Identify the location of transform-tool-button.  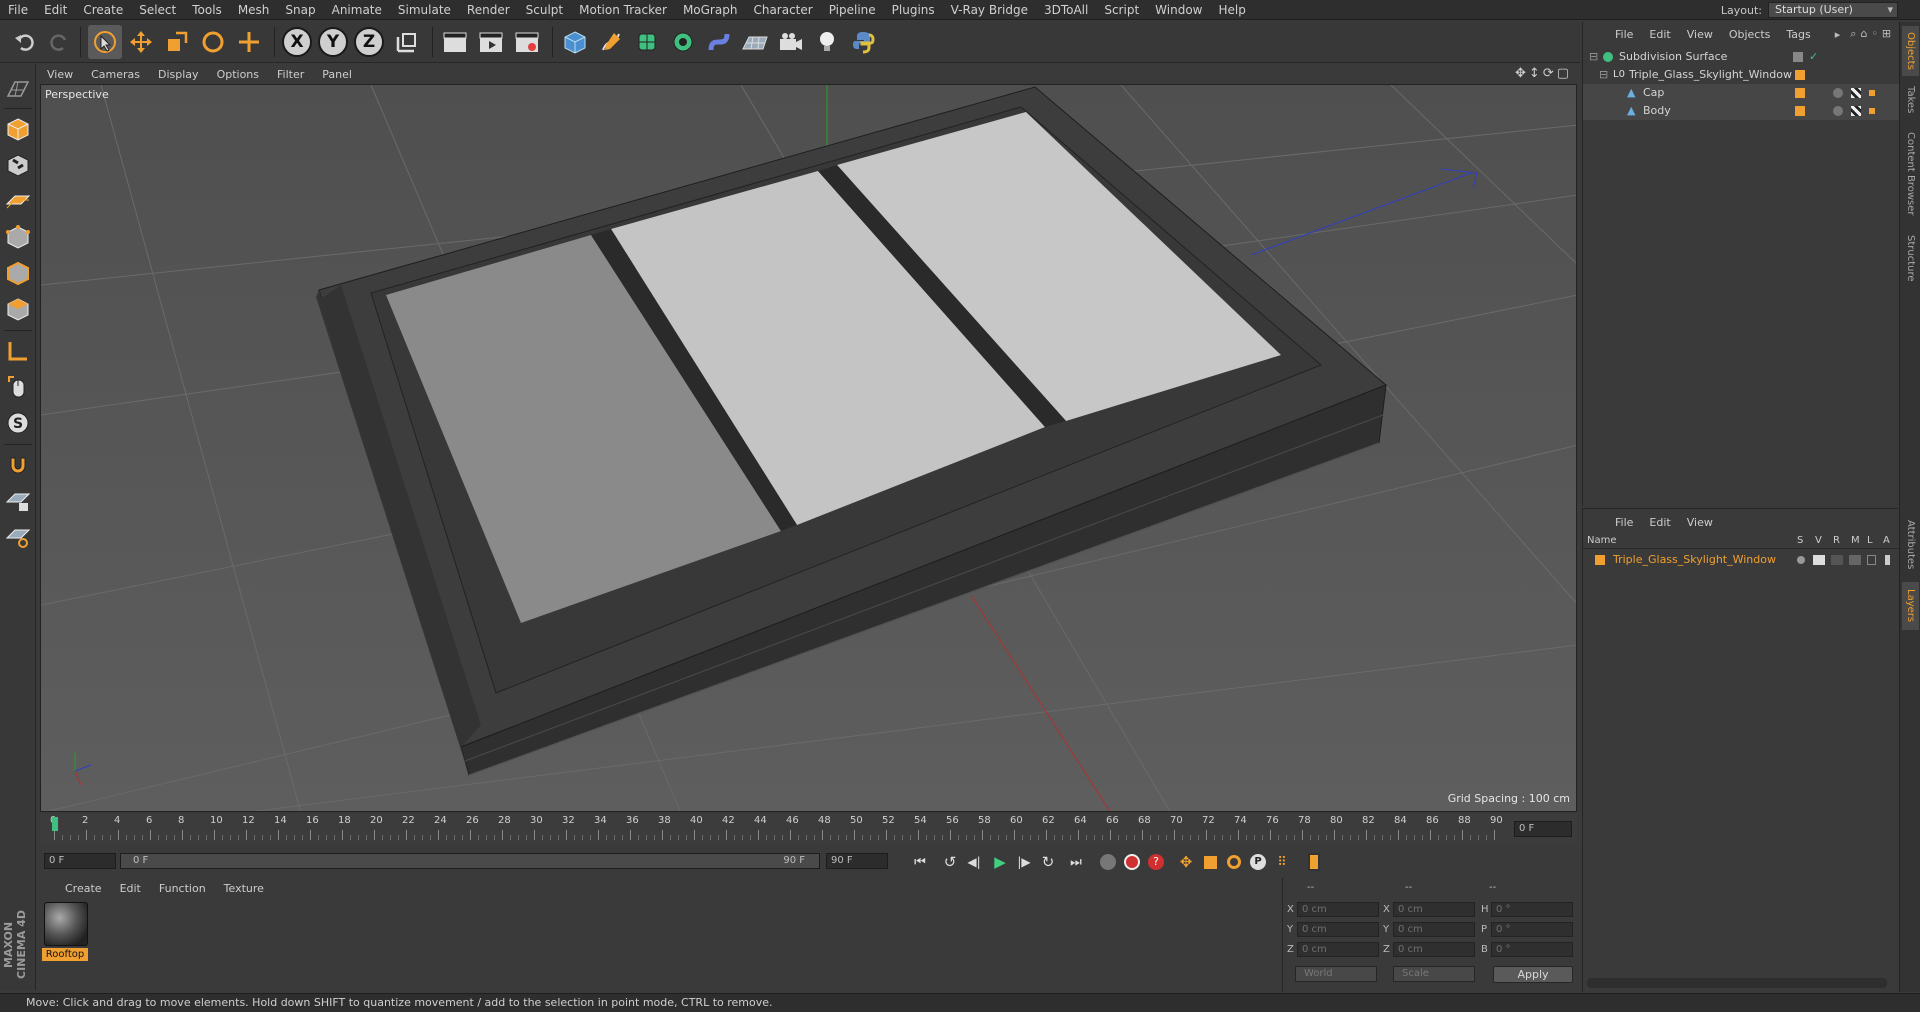
(249, 42).